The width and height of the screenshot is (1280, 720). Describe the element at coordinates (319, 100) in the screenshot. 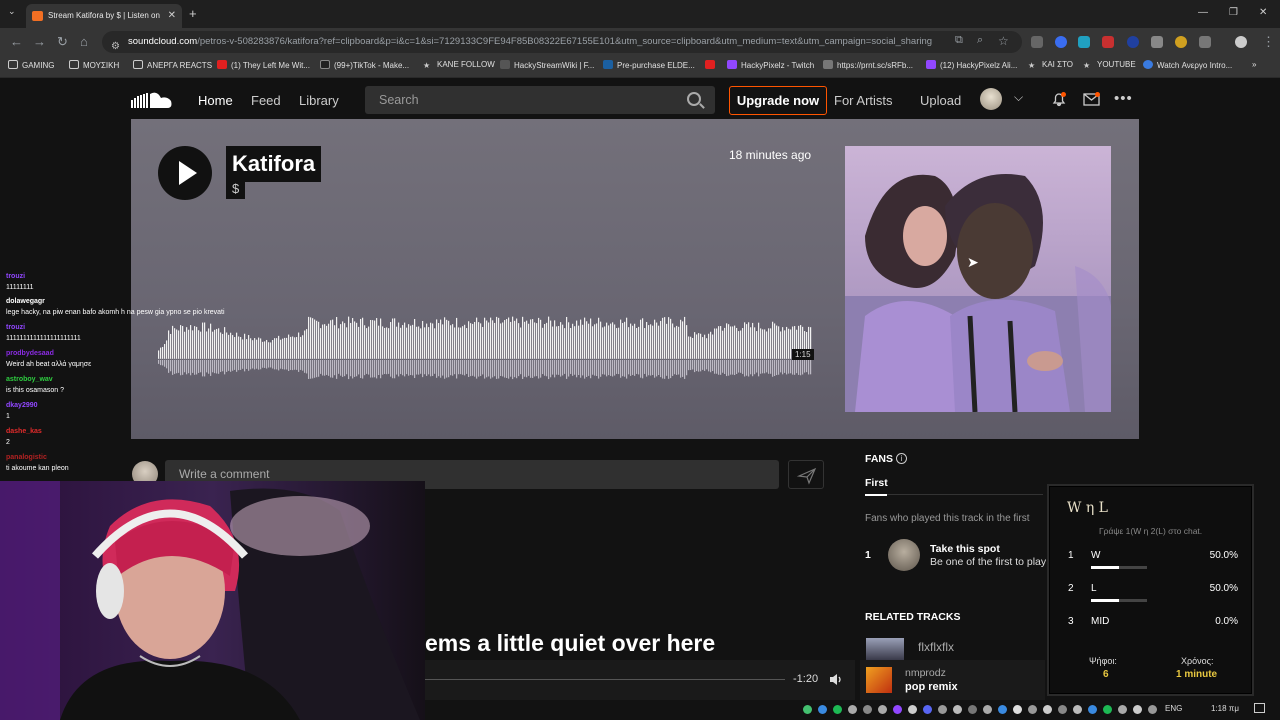

I see `nav-library: Library` at that location.